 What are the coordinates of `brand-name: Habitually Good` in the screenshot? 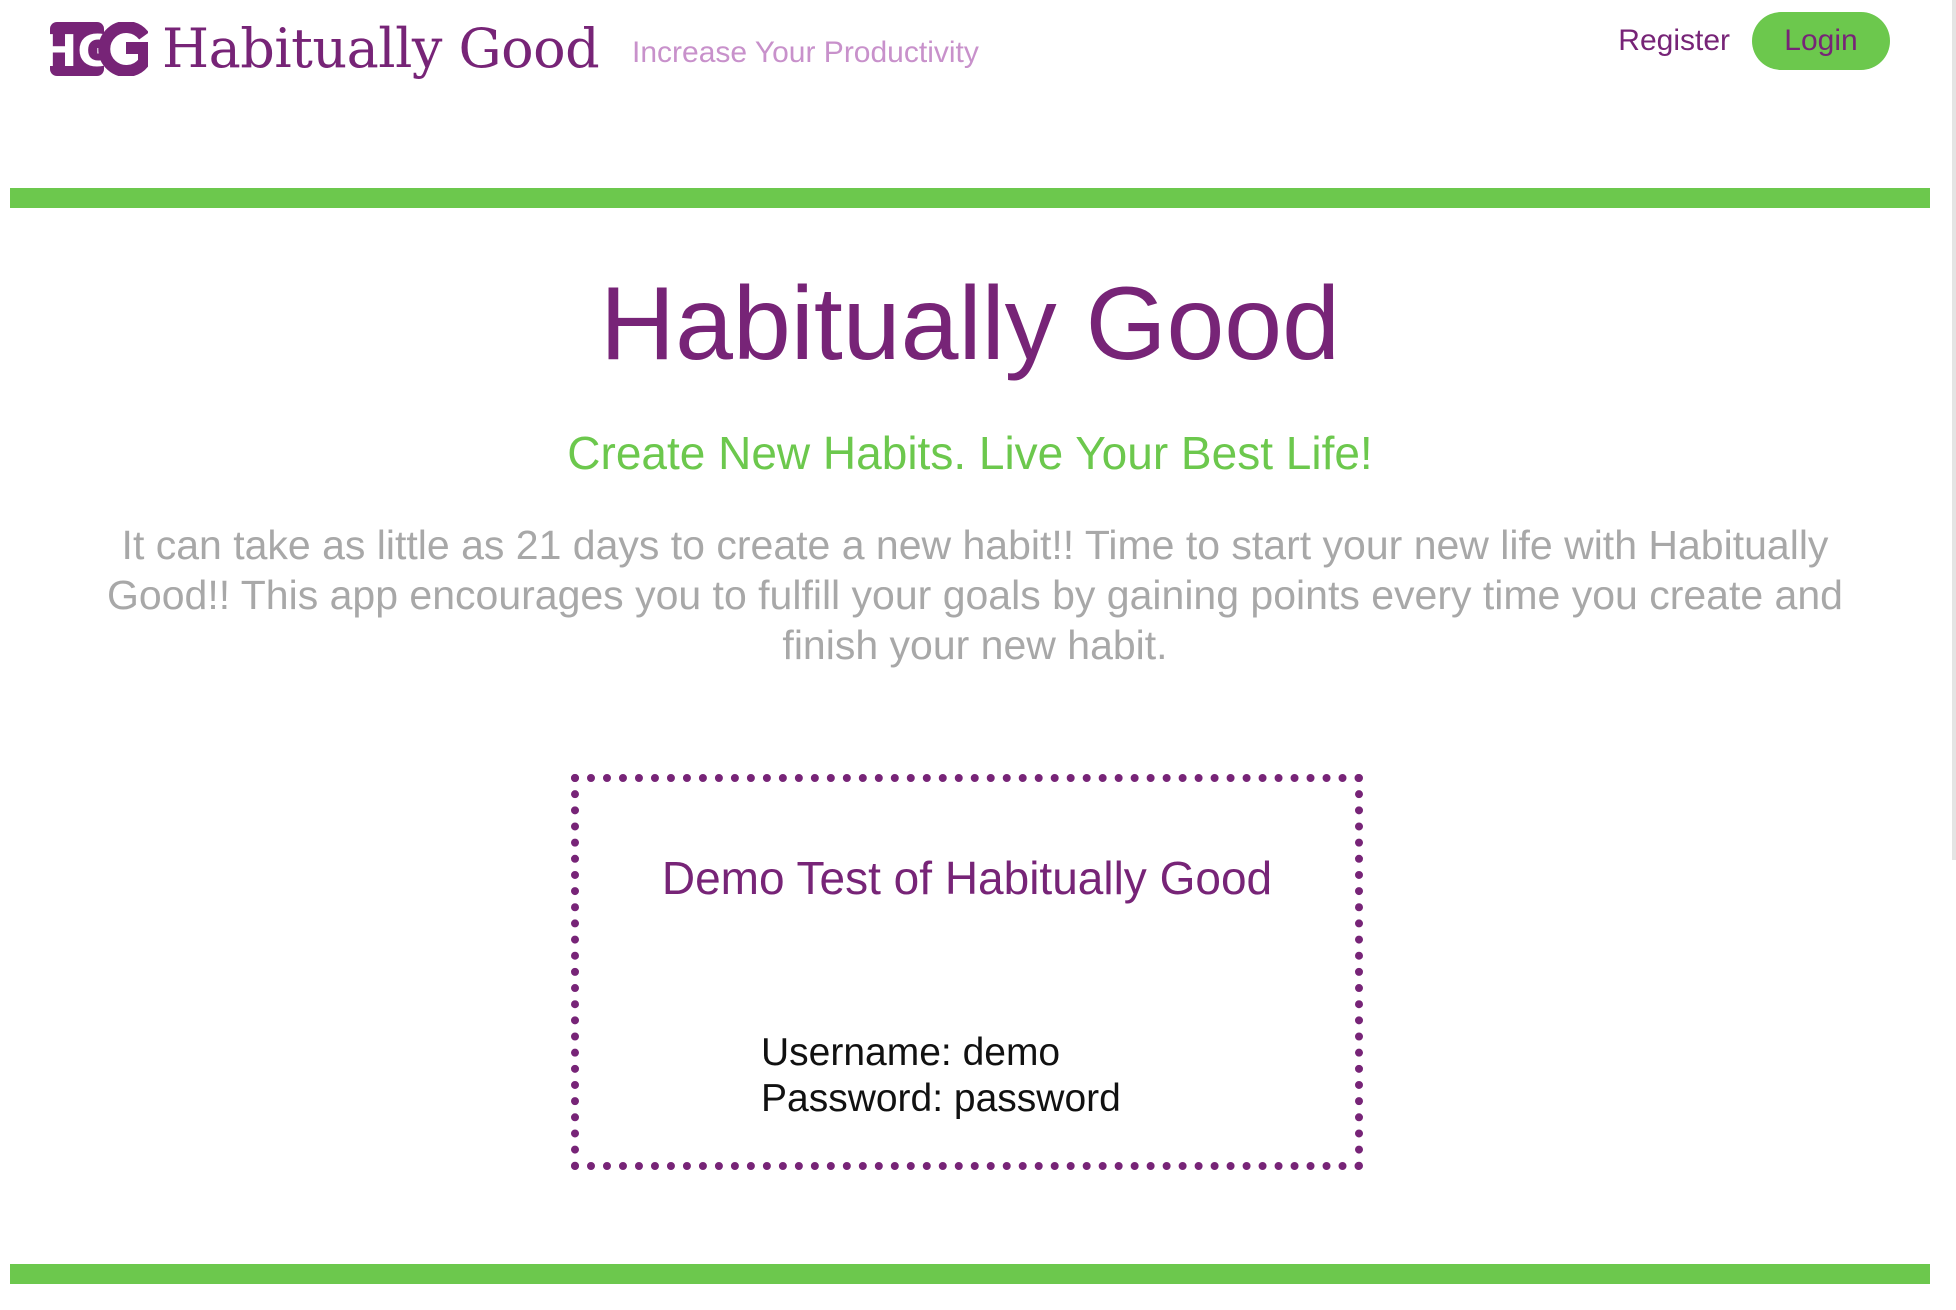 It's located at (381, 48).